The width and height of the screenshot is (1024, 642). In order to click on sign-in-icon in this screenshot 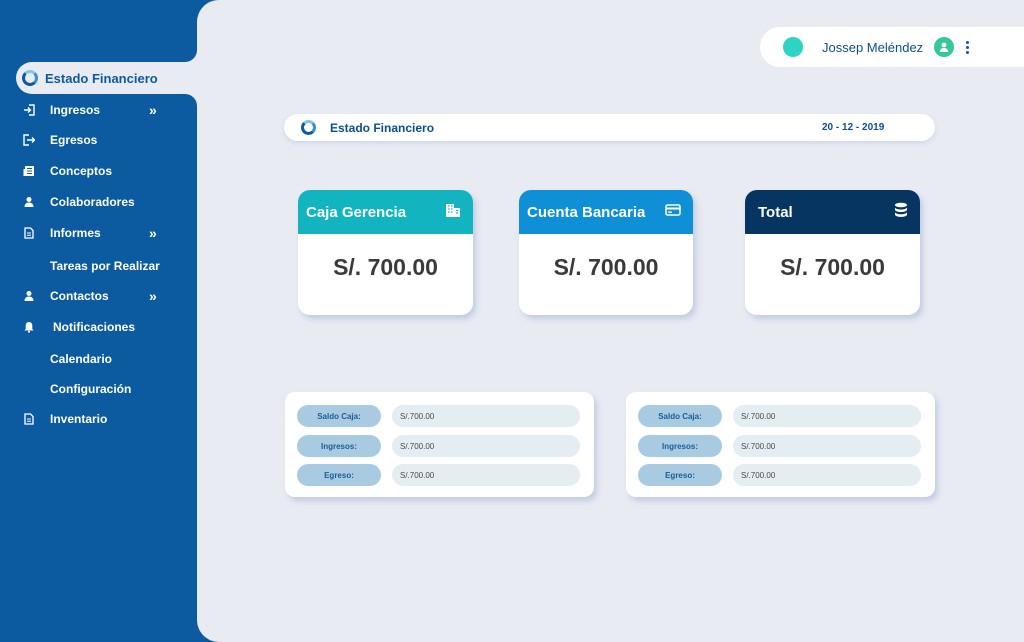, I will do `click(29, 110)`.